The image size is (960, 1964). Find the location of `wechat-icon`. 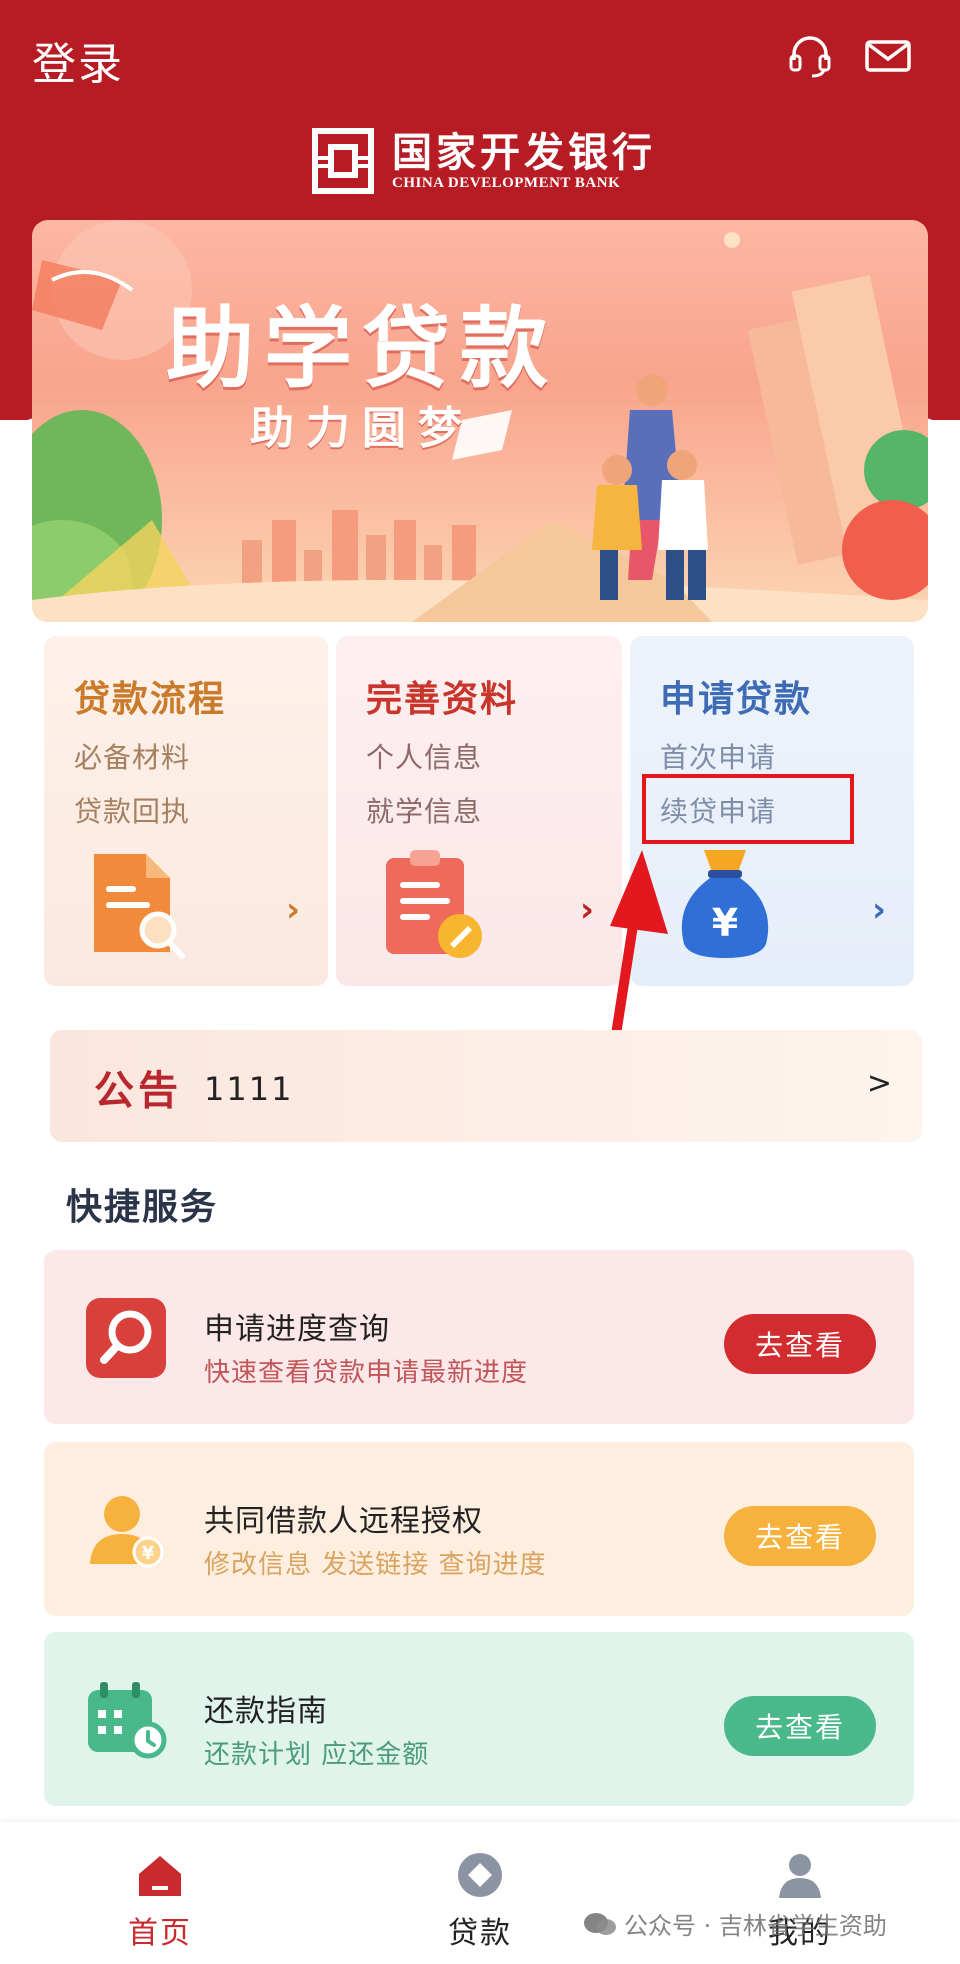

wechat-icon is located at coordinates (600, 1923).